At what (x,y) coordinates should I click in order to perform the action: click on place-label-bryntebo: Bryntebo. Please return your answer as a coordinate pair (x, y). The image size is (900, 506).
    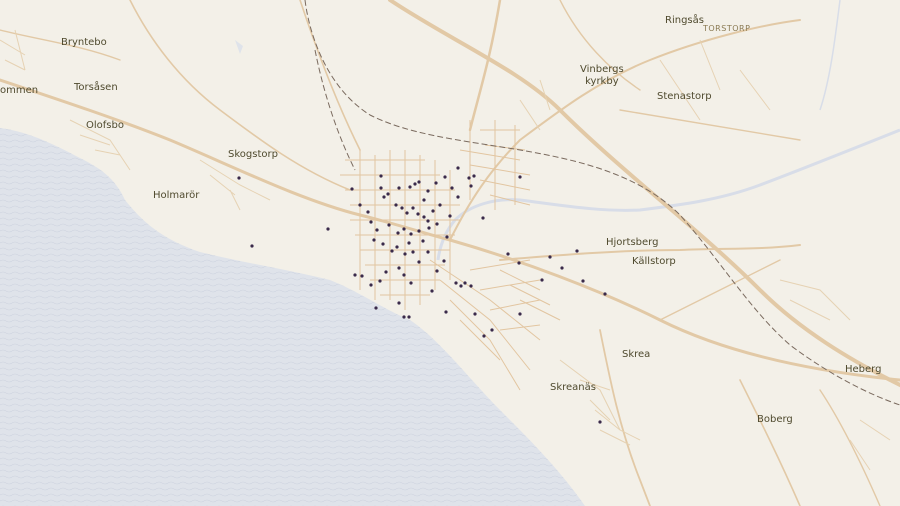
    Looking at the image, I should click on (84, 43).